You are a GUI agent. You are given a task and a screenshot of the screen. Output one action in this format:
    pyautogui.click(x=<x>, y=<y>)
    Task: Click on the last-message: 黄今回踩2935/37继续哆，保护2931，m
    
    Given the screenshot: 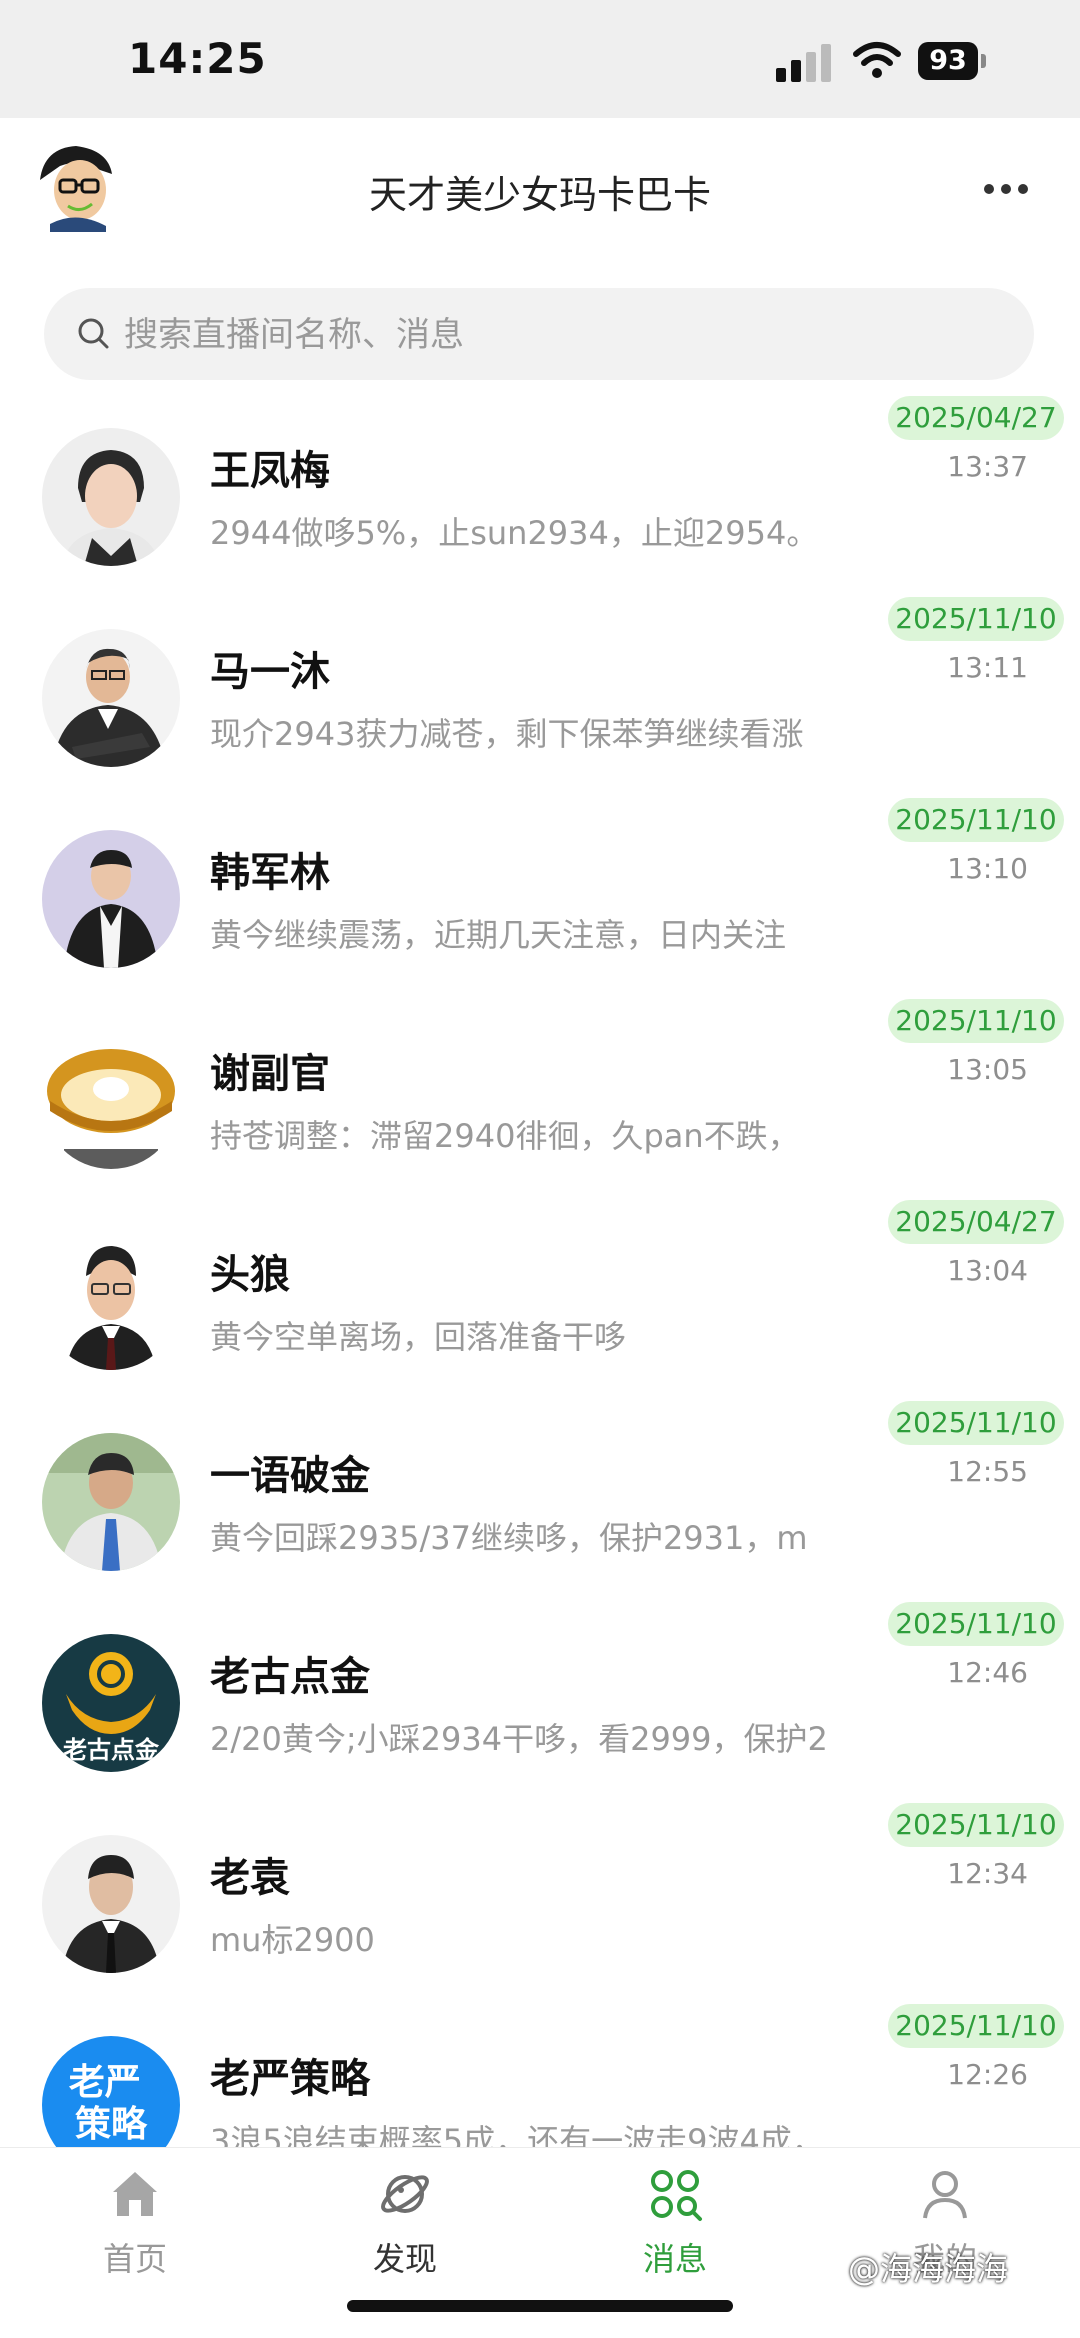 What is the action you would take?
    pyautogui.click(x=509, y=1538)
    